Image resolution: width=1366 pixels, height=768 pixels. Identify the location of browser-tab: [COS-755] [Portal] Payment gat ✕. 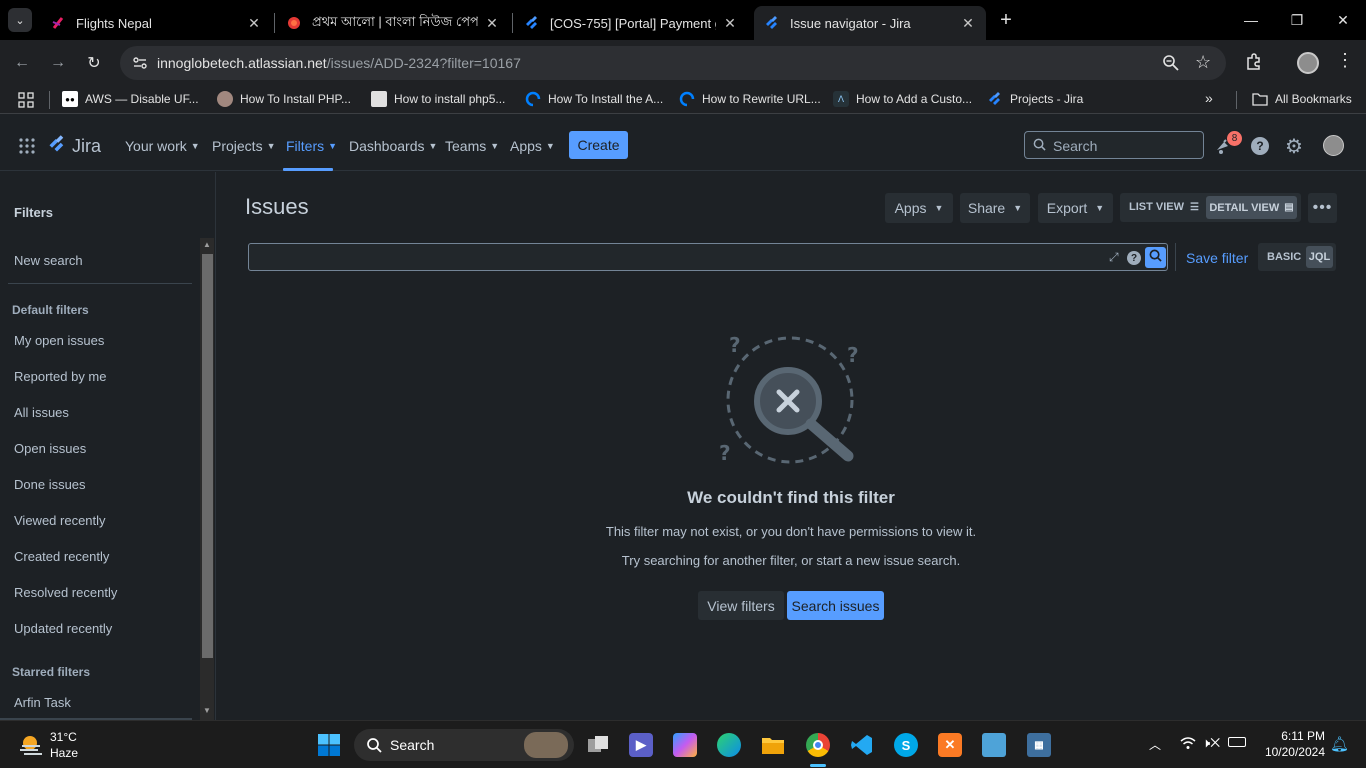
(631, 23).